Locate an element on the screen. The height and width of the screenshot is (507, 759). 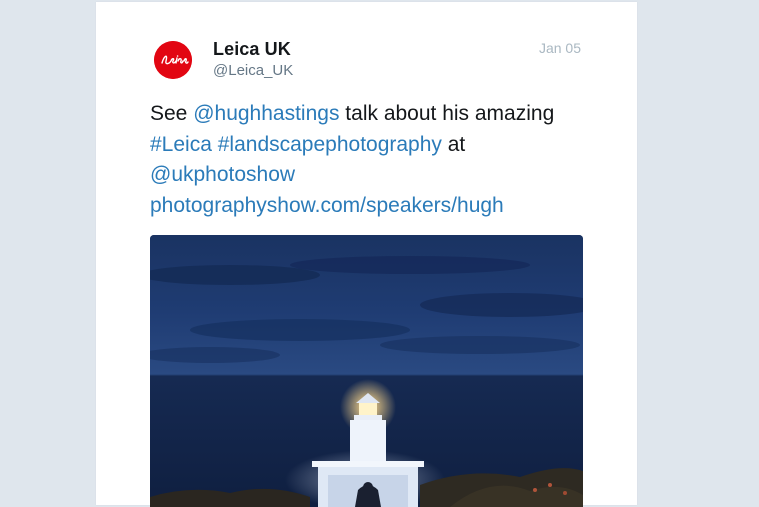
mention-link-ukphotoshow: @ukphotoshow is located at coordinates (222, 174).